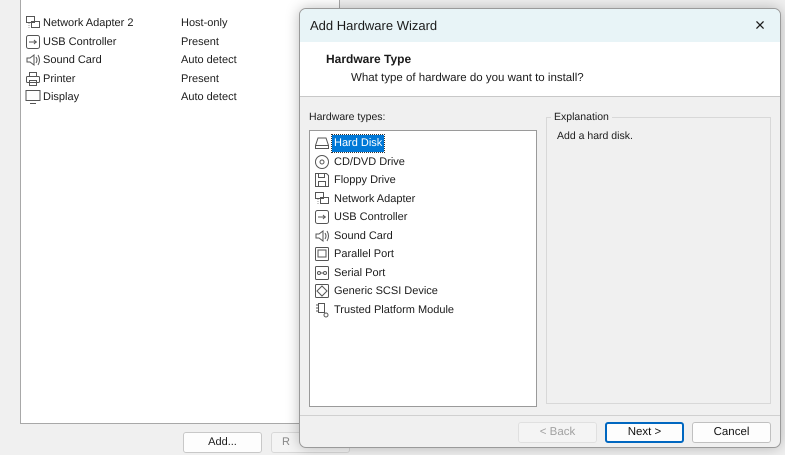 The image size is (785, 455). I want to click on device-name: Network Adapter 2, so click(111, 23).